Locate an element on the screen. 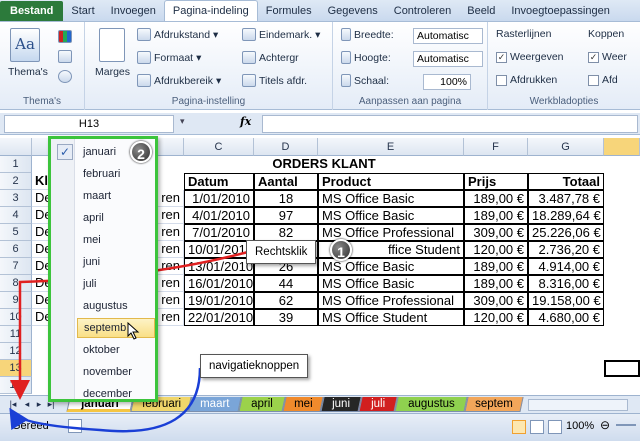 This screenshot has width=640, height=441. menu-item-mei: mei is located at coordinates (116, 240).